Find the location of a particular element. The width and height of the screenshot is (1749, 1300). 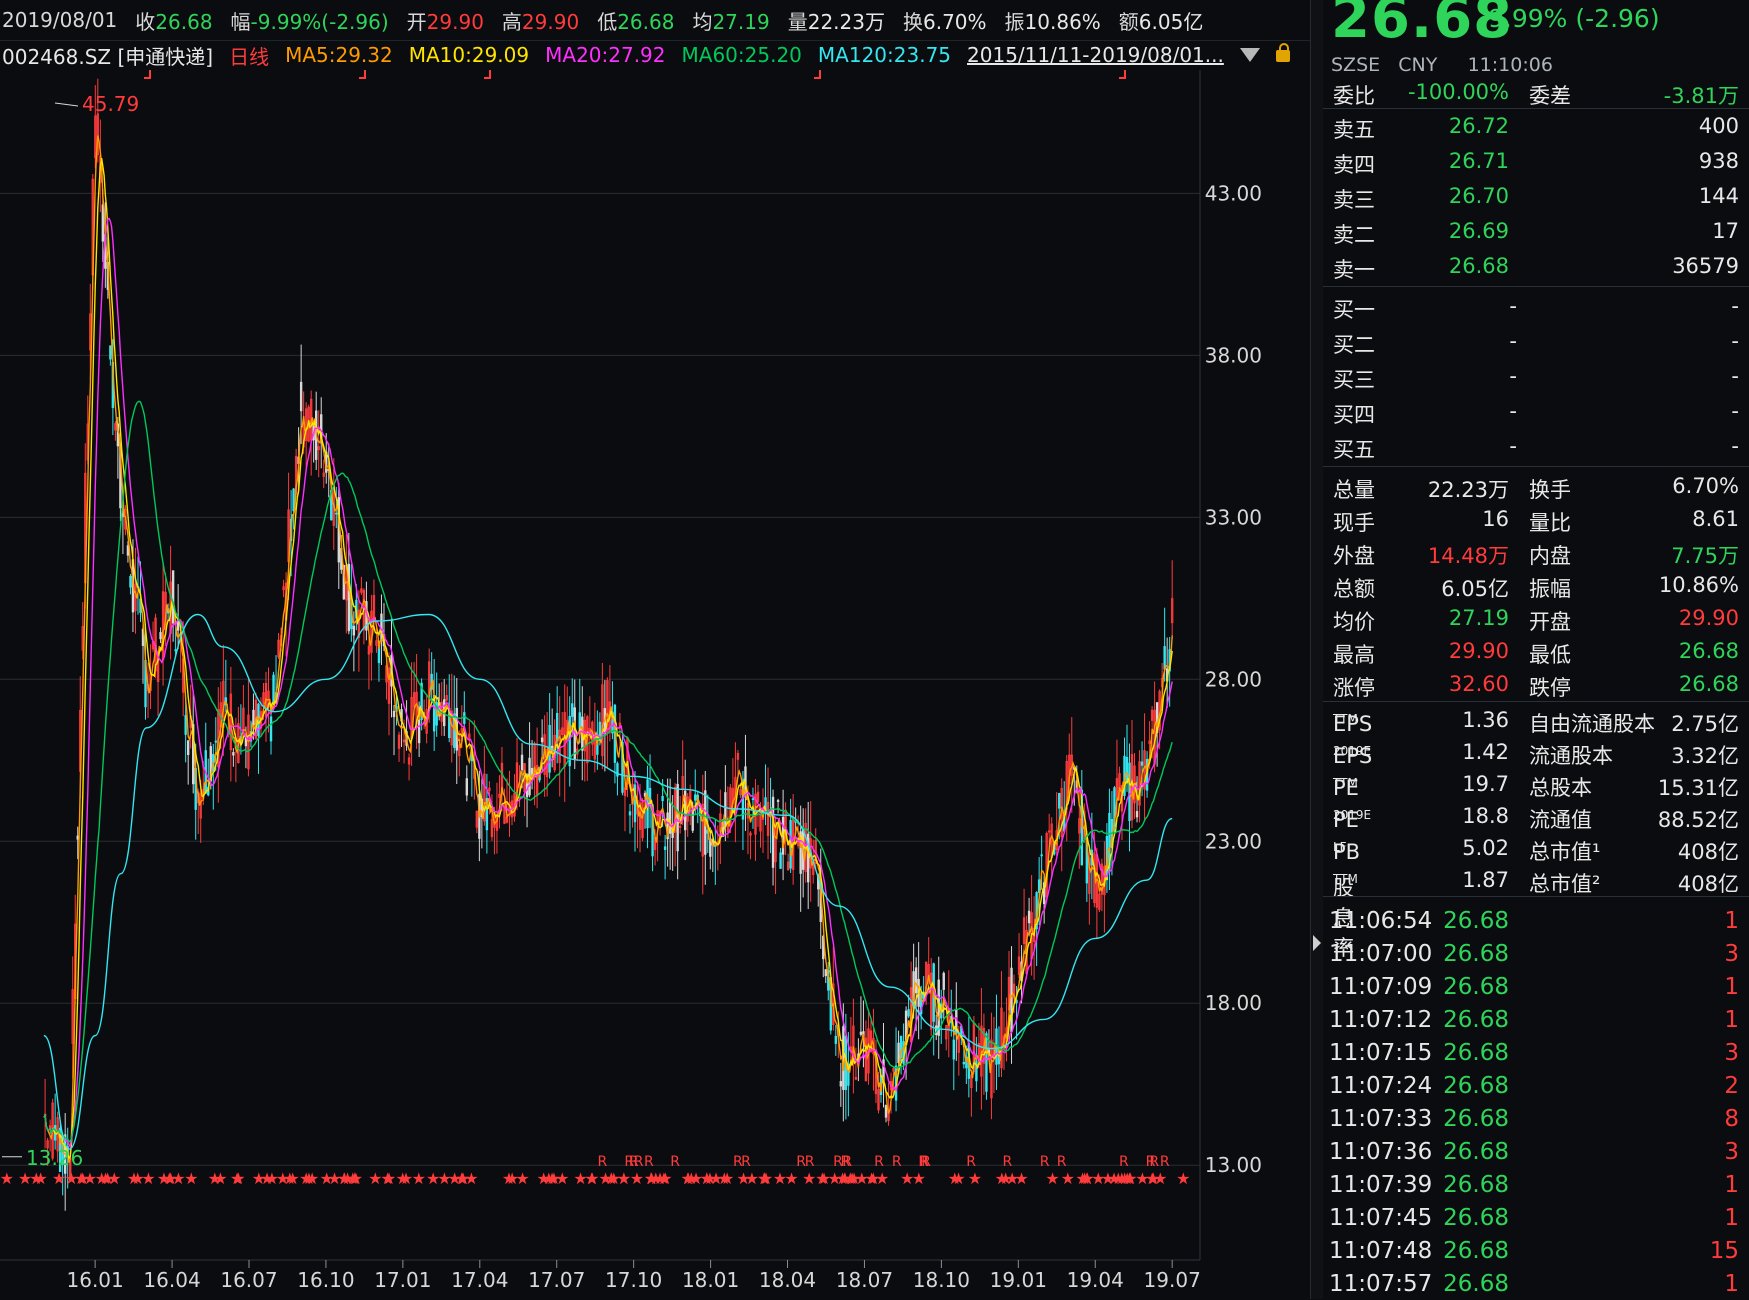

stat-row: 外盘 14.48万 内盘 7.75万 is located at coordinates (1536, 552).